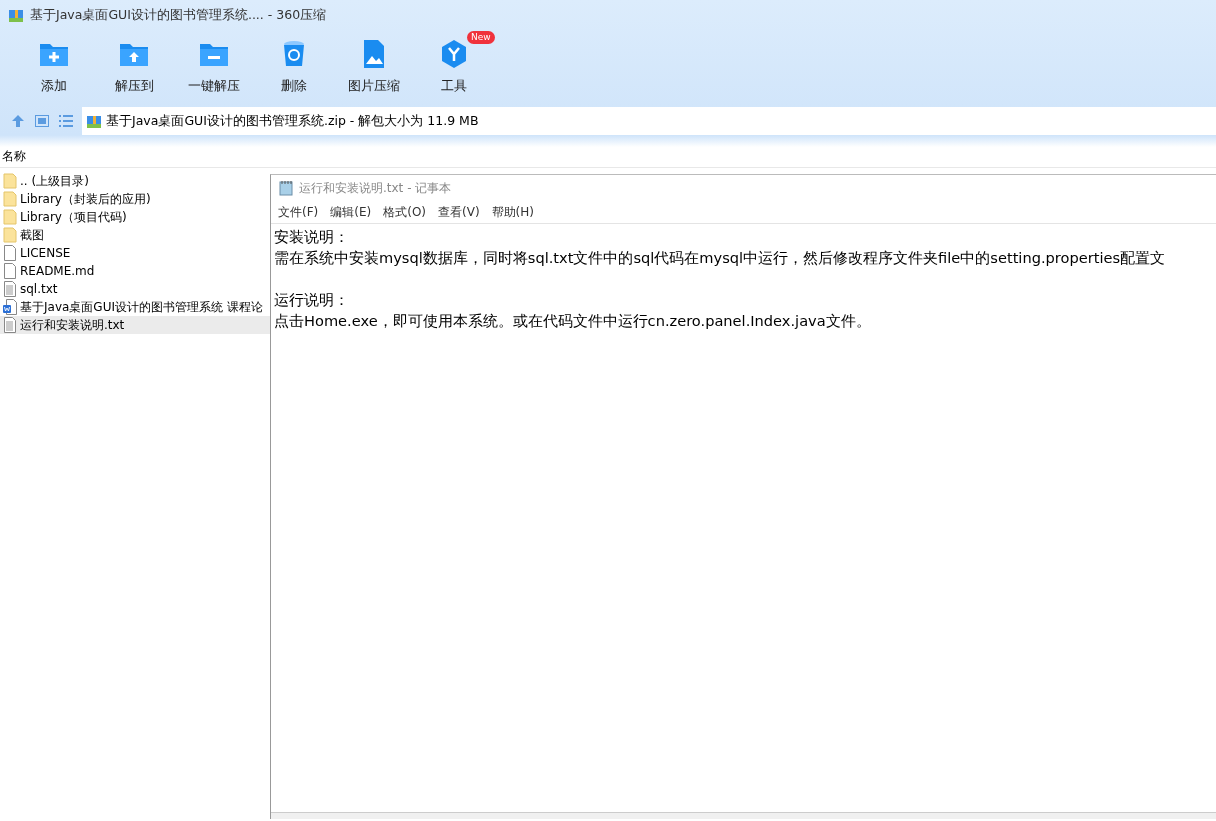  What do you see at coordinates (85, 199) in the screenshot?
I see `file-name: Library（封装后的应用)` at bounding box center [85, 199].